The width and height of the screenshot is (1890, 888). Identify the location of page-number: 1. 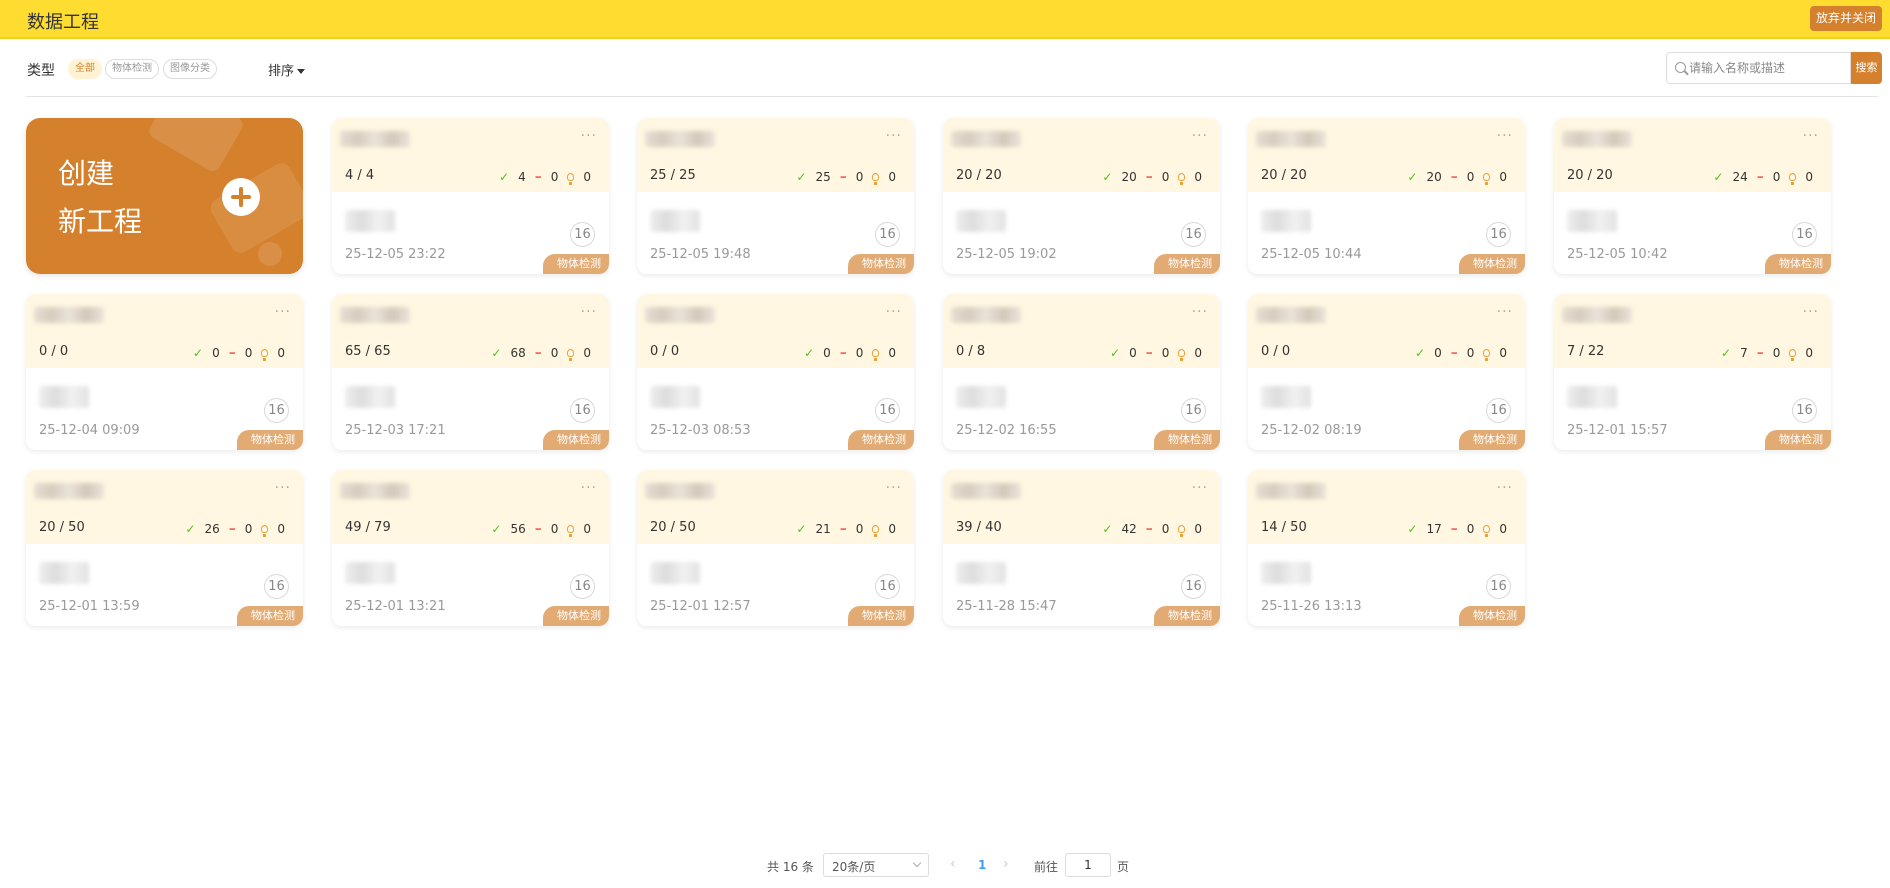
(982, 865).